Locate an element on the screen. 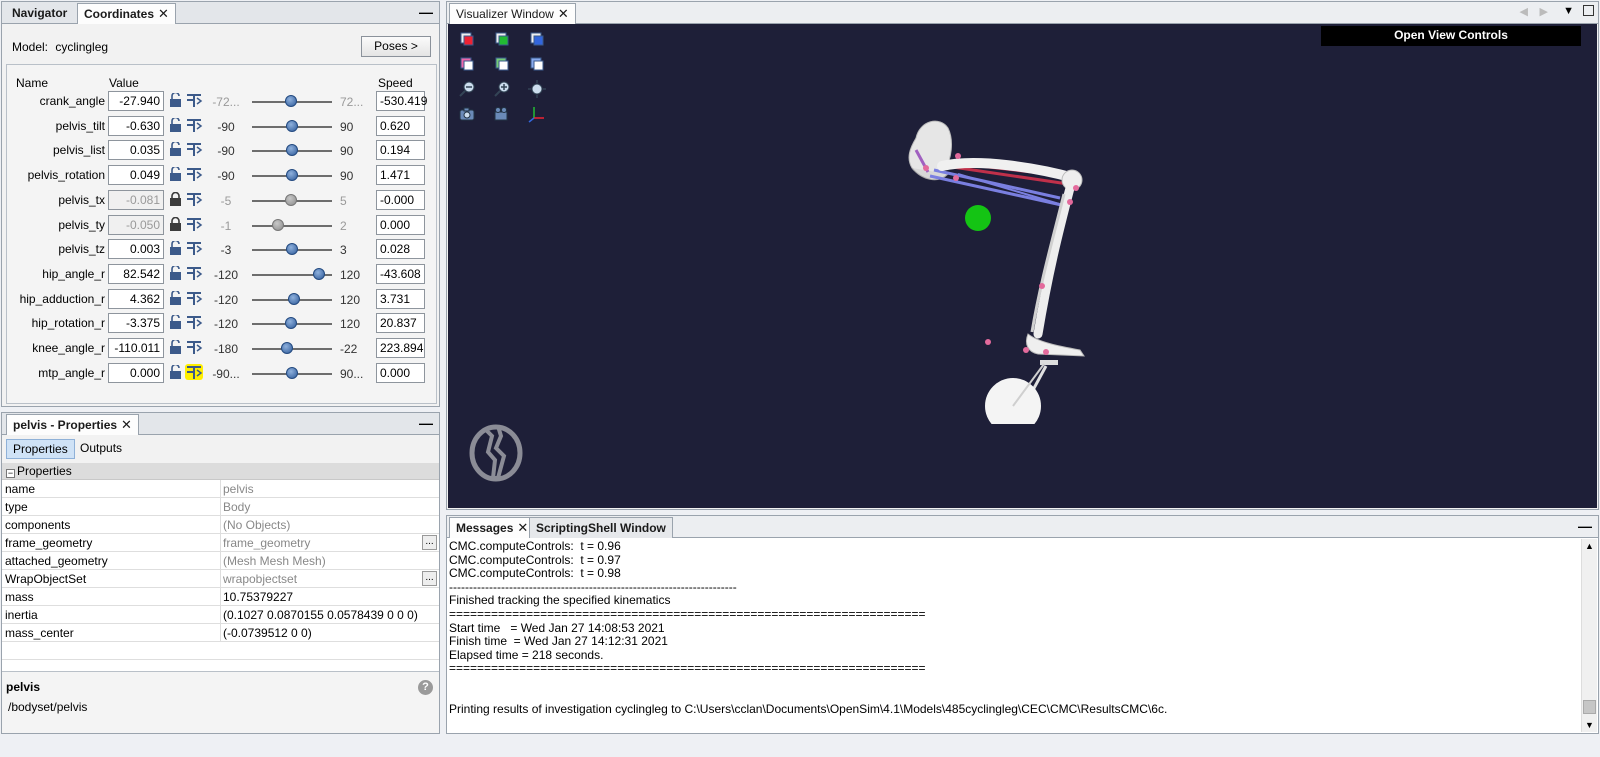 The height and width of the screenshot is (757, 1600). collapse-icon: − is located at coordinates (10, 473).